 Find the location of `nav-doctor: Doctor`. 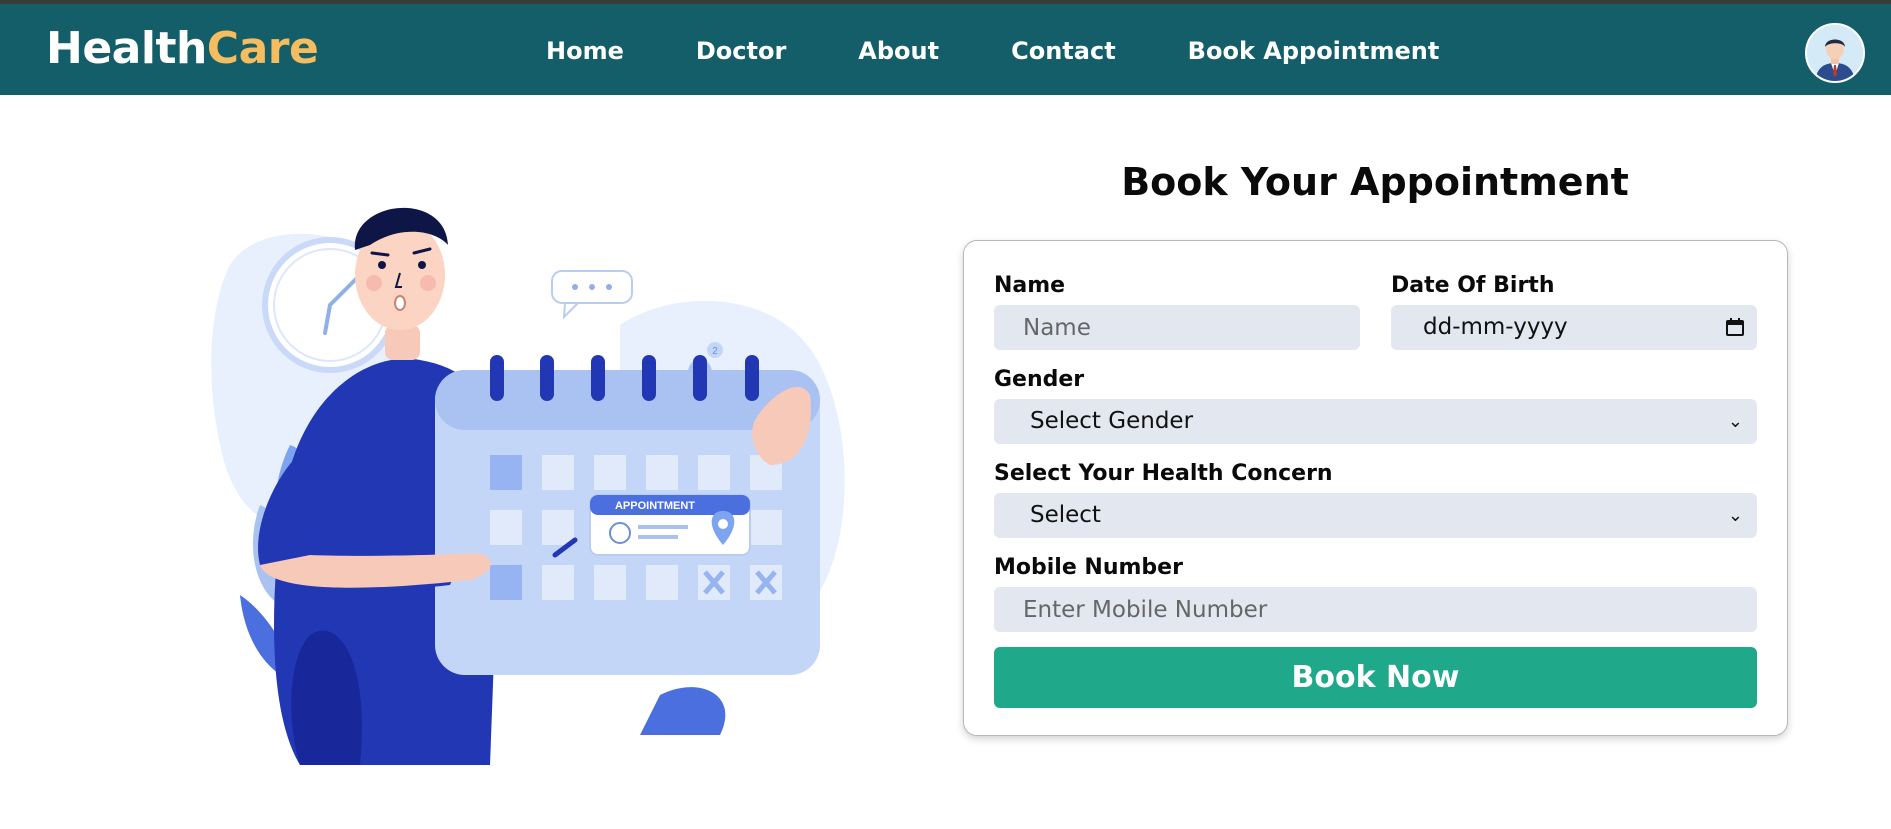

nav-doctor: Doctor is located at coordinates (741, 51).